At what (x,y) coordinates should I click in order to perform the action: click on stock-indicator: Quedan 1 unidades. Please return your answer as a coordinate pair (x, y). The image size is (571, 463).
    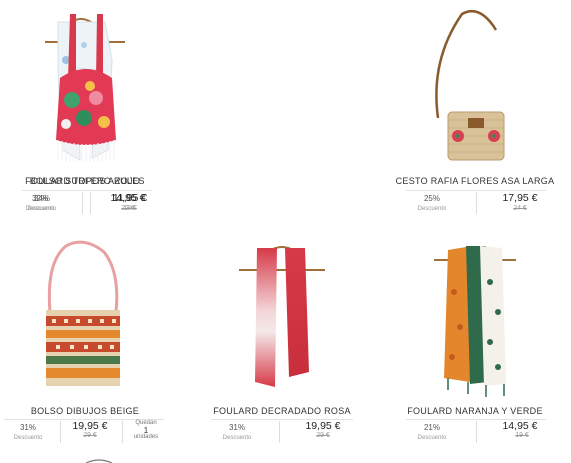
    Looking at the image, I should click on (146, 430).